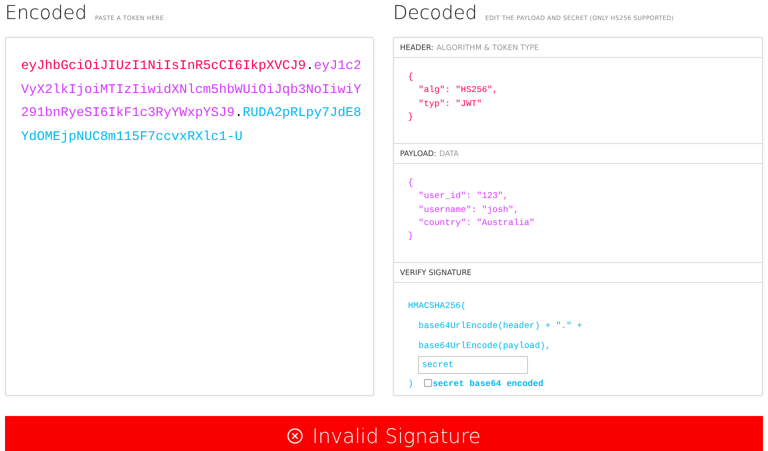 The image size is (768, 451). What do you see at coordinates (473, 365) in the screenshot?
I see `secret-field: secret` at bounding box center [473, 365].